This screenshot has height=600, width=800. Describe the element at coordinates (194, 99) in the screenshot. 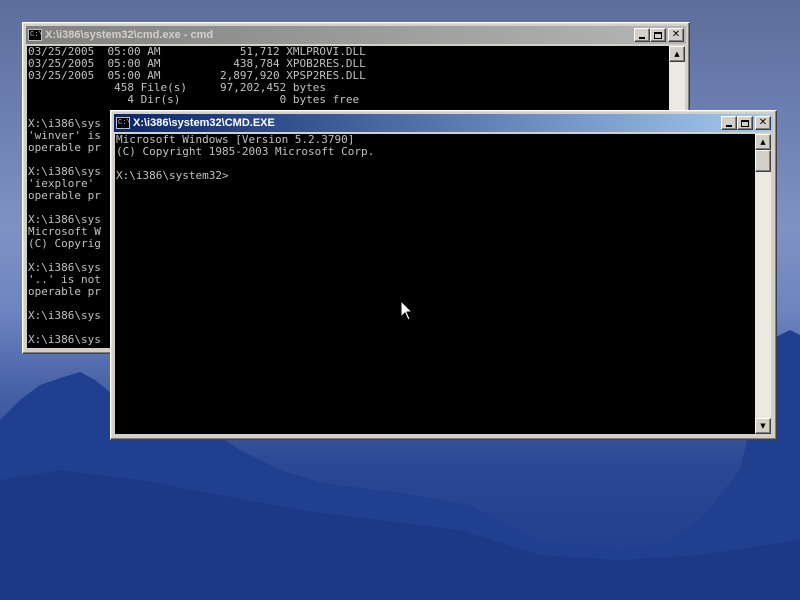

I see `console-line: 4 Dir(s) 0 bytes free` at that location.